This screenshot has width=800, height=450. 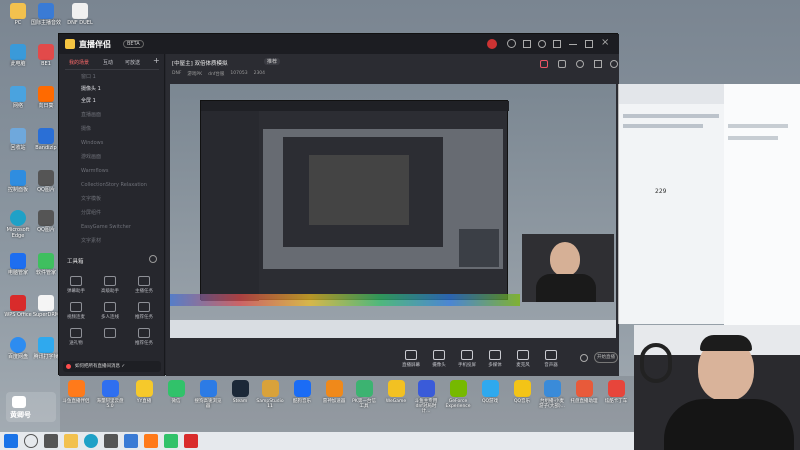 What do you see at coordinates (110, 394) in the screenshot?
I see `dock-app: 海量阿里云盘5.0` at bounding box center [110, 394].